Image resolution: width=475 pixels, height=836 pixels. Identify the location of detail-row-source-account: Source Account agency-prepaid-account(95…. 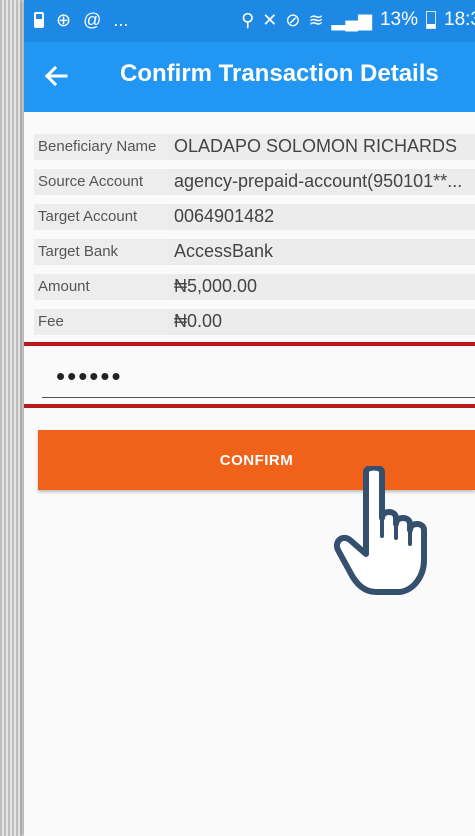
(254, 182).